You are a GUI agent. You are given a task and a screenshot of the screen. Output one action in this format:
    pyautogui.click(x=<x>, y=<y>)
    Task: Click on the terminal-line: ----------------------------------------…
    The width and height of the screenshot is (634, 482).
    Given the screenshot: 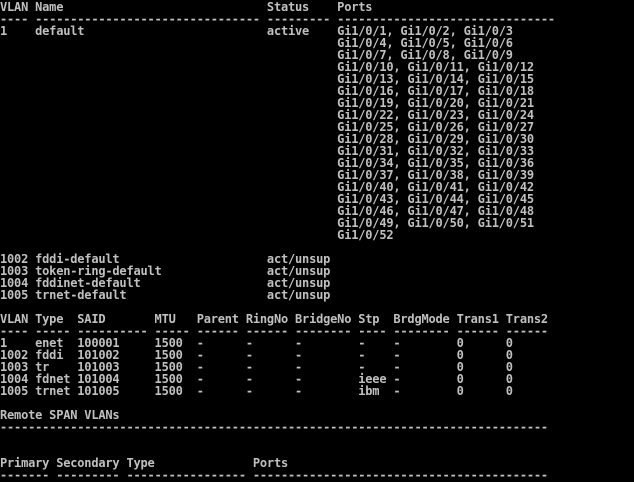 What is the action you would take?
    pyautogui.click(x=274, y=427)
    